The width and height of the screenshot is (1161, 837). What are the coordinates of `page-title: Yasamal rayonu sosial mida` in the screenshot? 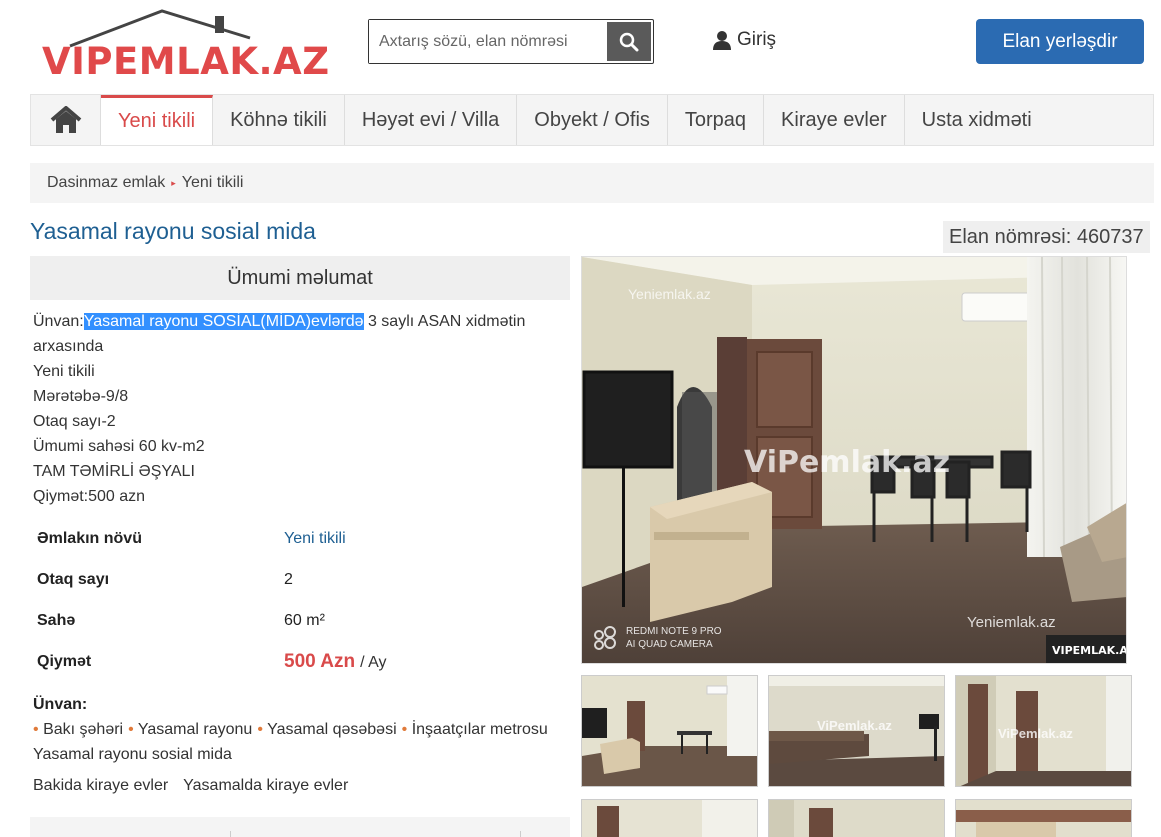 It's located at (173, 231).